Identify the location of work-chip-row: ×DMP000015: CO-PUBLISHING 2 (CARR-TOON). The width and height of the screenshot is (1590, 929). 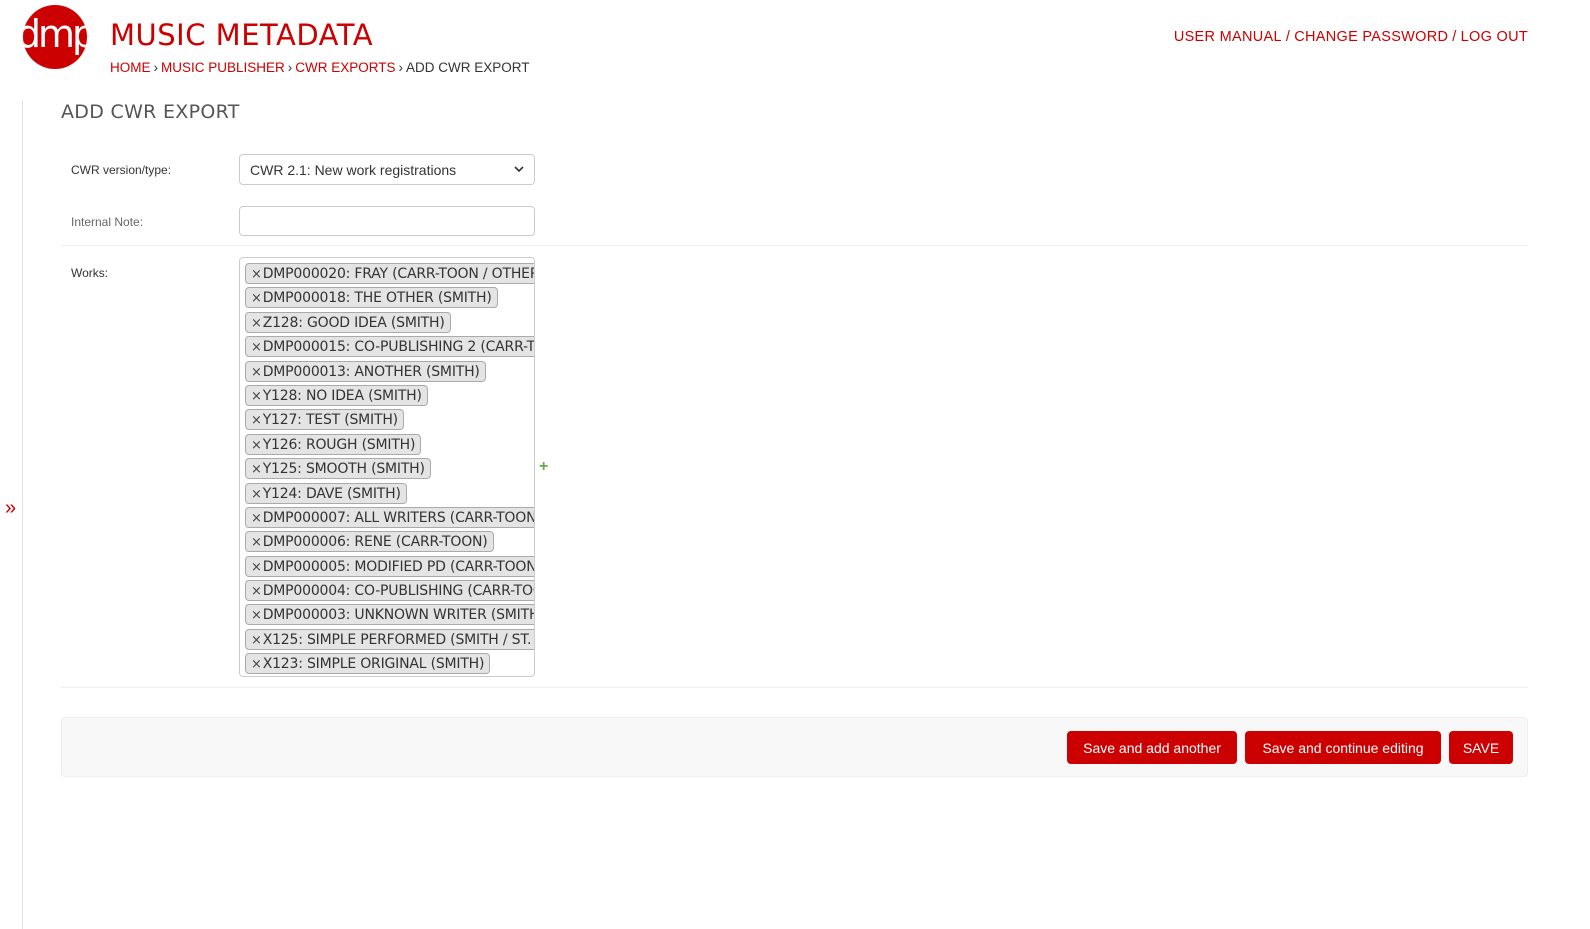
(389, 345).